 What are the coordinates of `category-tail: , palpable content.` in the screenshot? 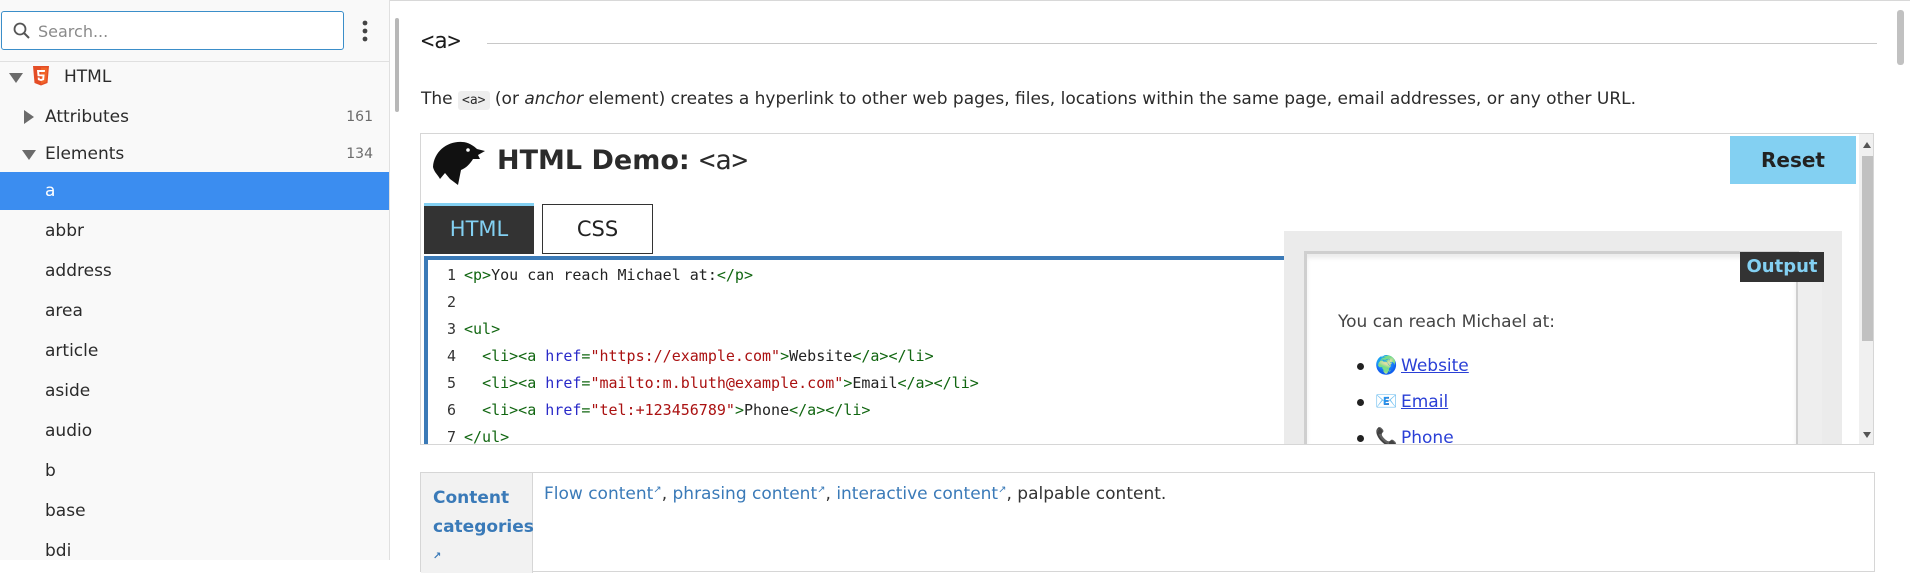 It's located at (1086, 494).